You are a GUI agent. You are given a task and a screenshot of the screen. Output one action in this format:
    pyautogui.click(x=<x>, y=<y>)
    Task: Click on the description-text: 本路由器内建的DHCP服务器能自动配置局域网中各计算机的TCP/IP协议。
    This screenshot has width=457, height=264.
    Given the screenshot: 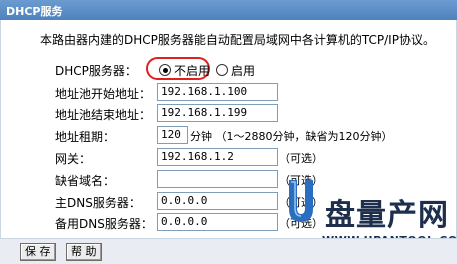 What is the action you would take?
    pyautogui.click(x=237, y=40)
    